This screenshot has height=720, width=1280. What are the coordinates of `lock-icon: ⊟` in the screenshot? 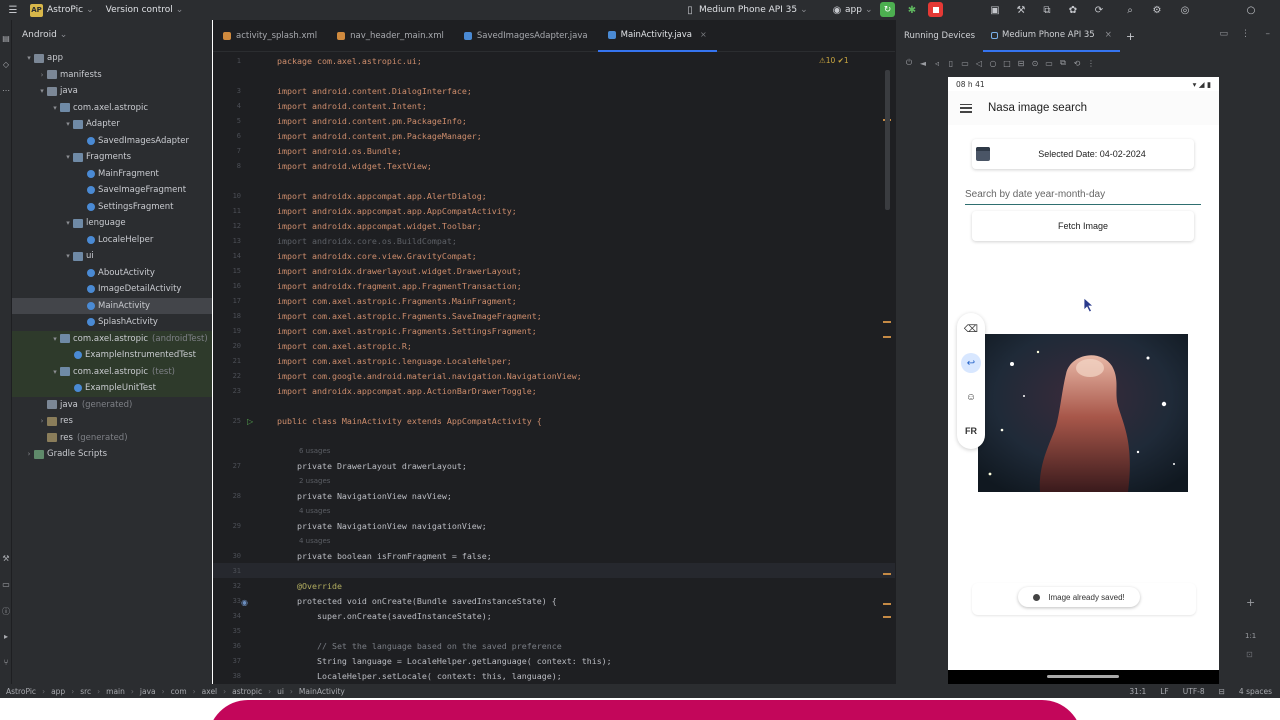 It's located at (1222, 691).